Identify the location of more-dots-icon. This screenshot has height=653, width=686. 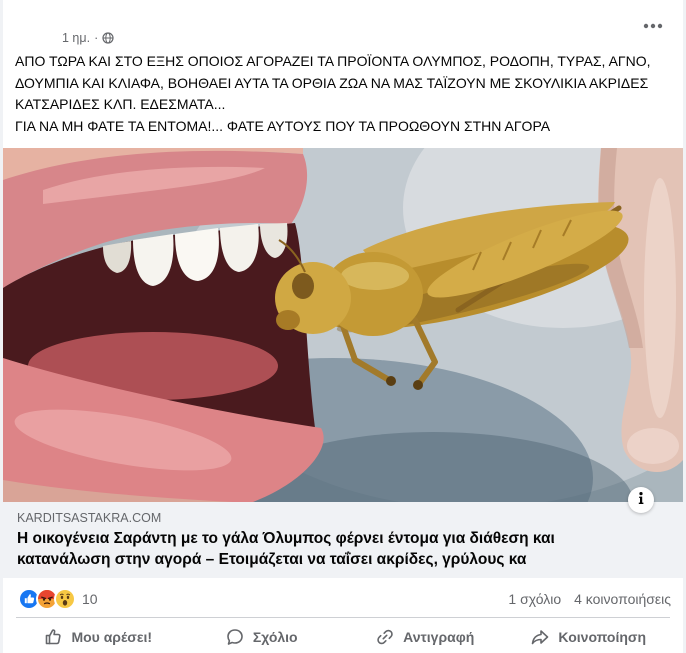
(653, 25).